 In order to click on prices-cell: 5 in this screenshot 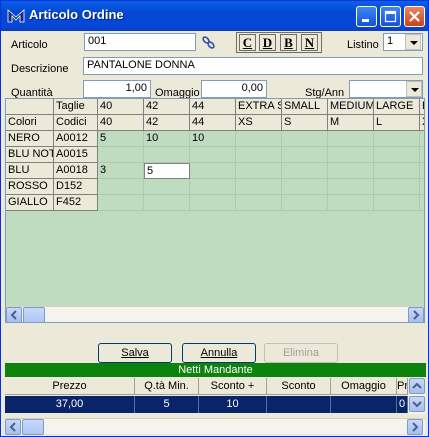, I will do `click(167, 404)`.